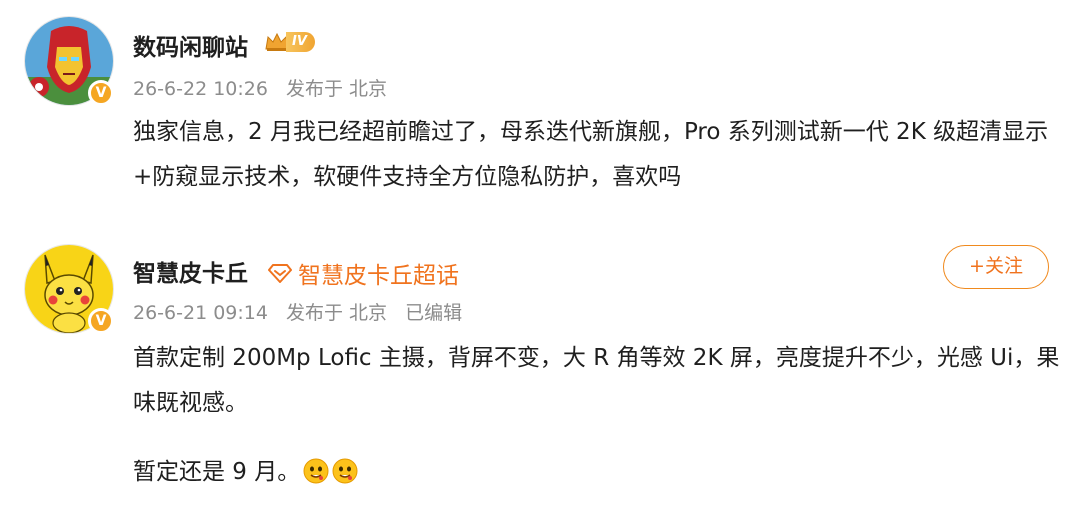 This screenshot has height=521, width=1080. I want to click on user-rank-badge: IV, so click(289, 42).